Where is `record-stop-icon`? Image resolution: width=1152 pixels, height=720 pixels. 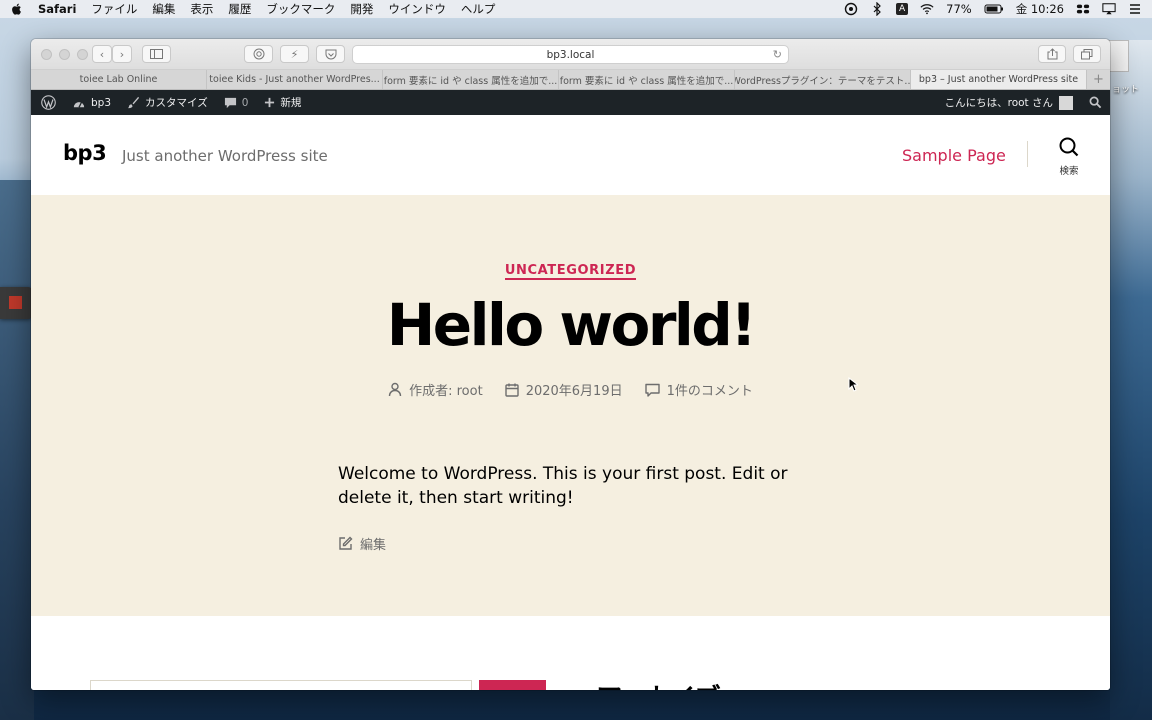 record-stop-icon is located at coordinates (15, 302).